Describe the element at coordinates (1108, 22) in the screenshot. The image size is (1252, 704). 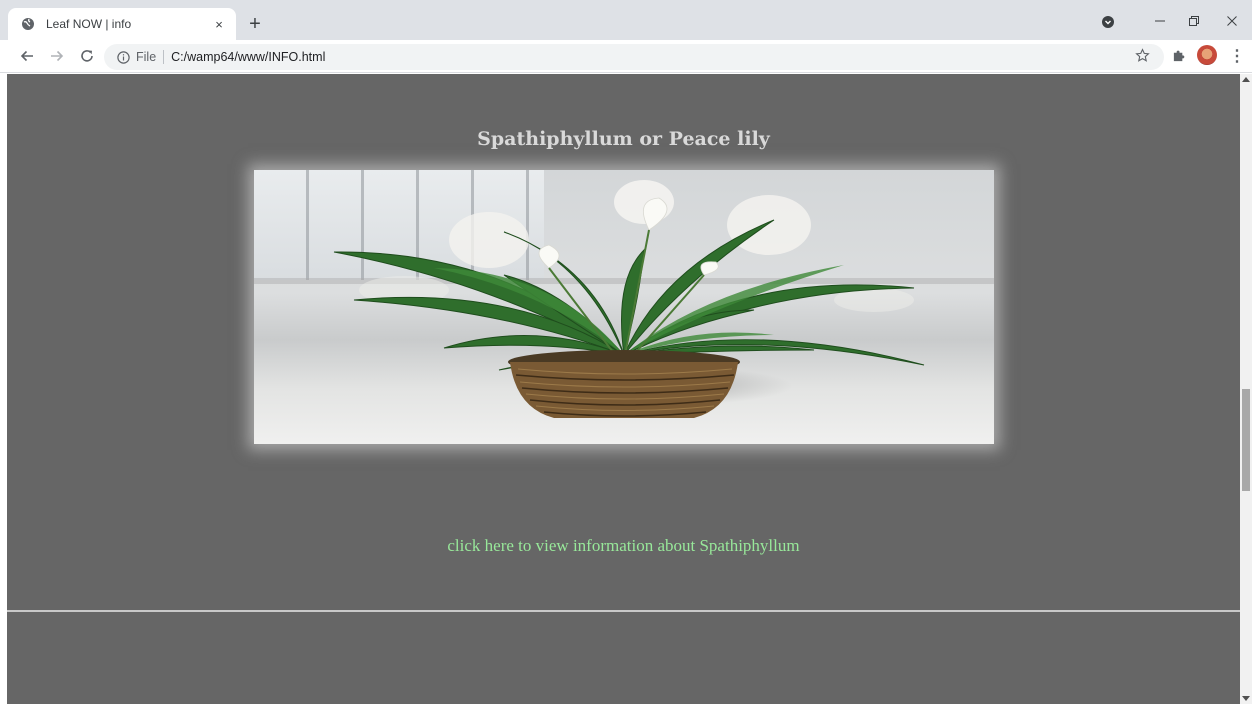
I see `tab-search-icon` at that location.